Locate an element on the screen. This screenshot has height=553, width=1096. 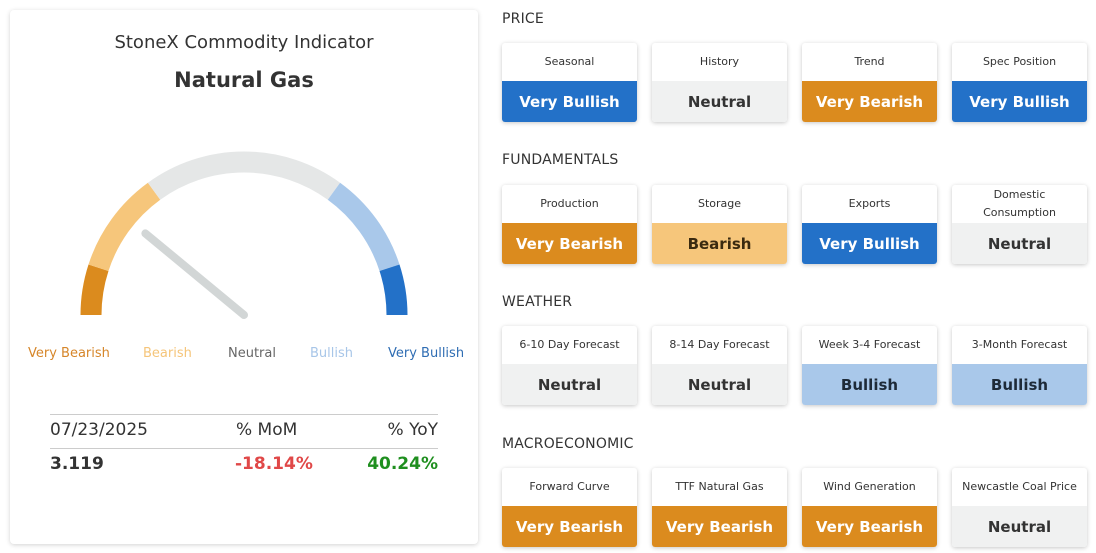
indicator-name: Production is located at coordinates (569, 203).